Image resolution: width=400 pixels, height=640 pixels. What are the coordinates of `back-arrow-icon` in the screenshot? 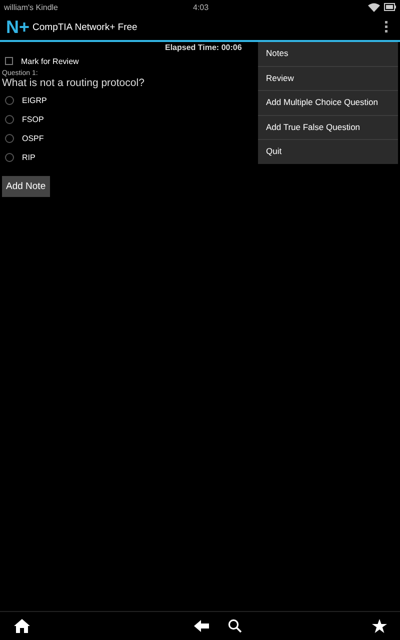 It's located at (201, 626).